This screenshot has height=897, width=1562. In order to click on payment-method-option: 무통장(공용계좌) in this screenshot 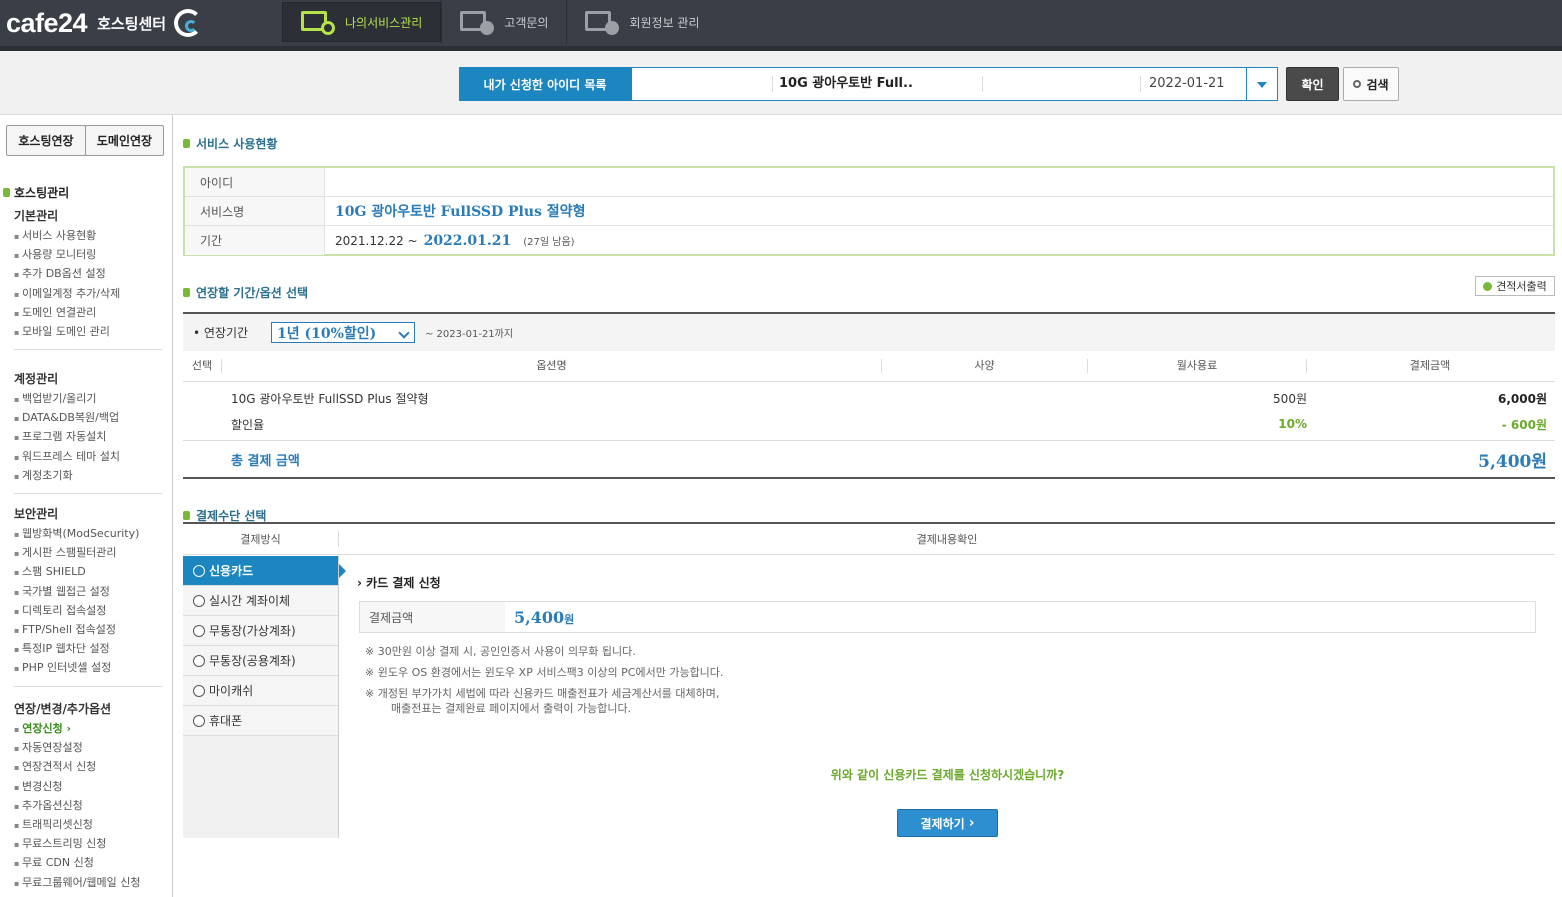, I will do `click(260, 661)`.